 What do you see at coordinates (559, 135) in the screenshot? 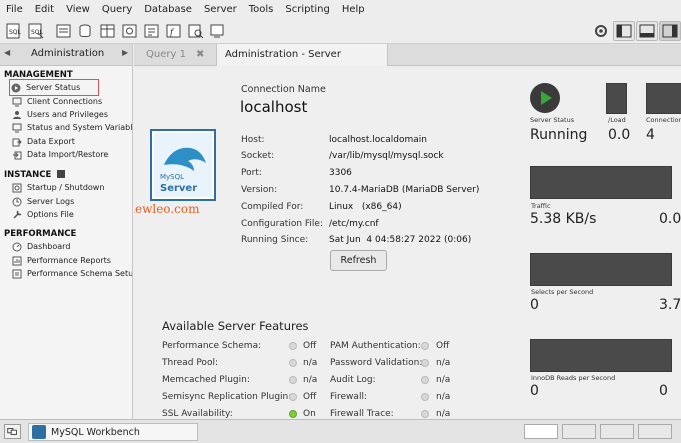
I see `server-status-value: Running` at bounding box center [559, 135].